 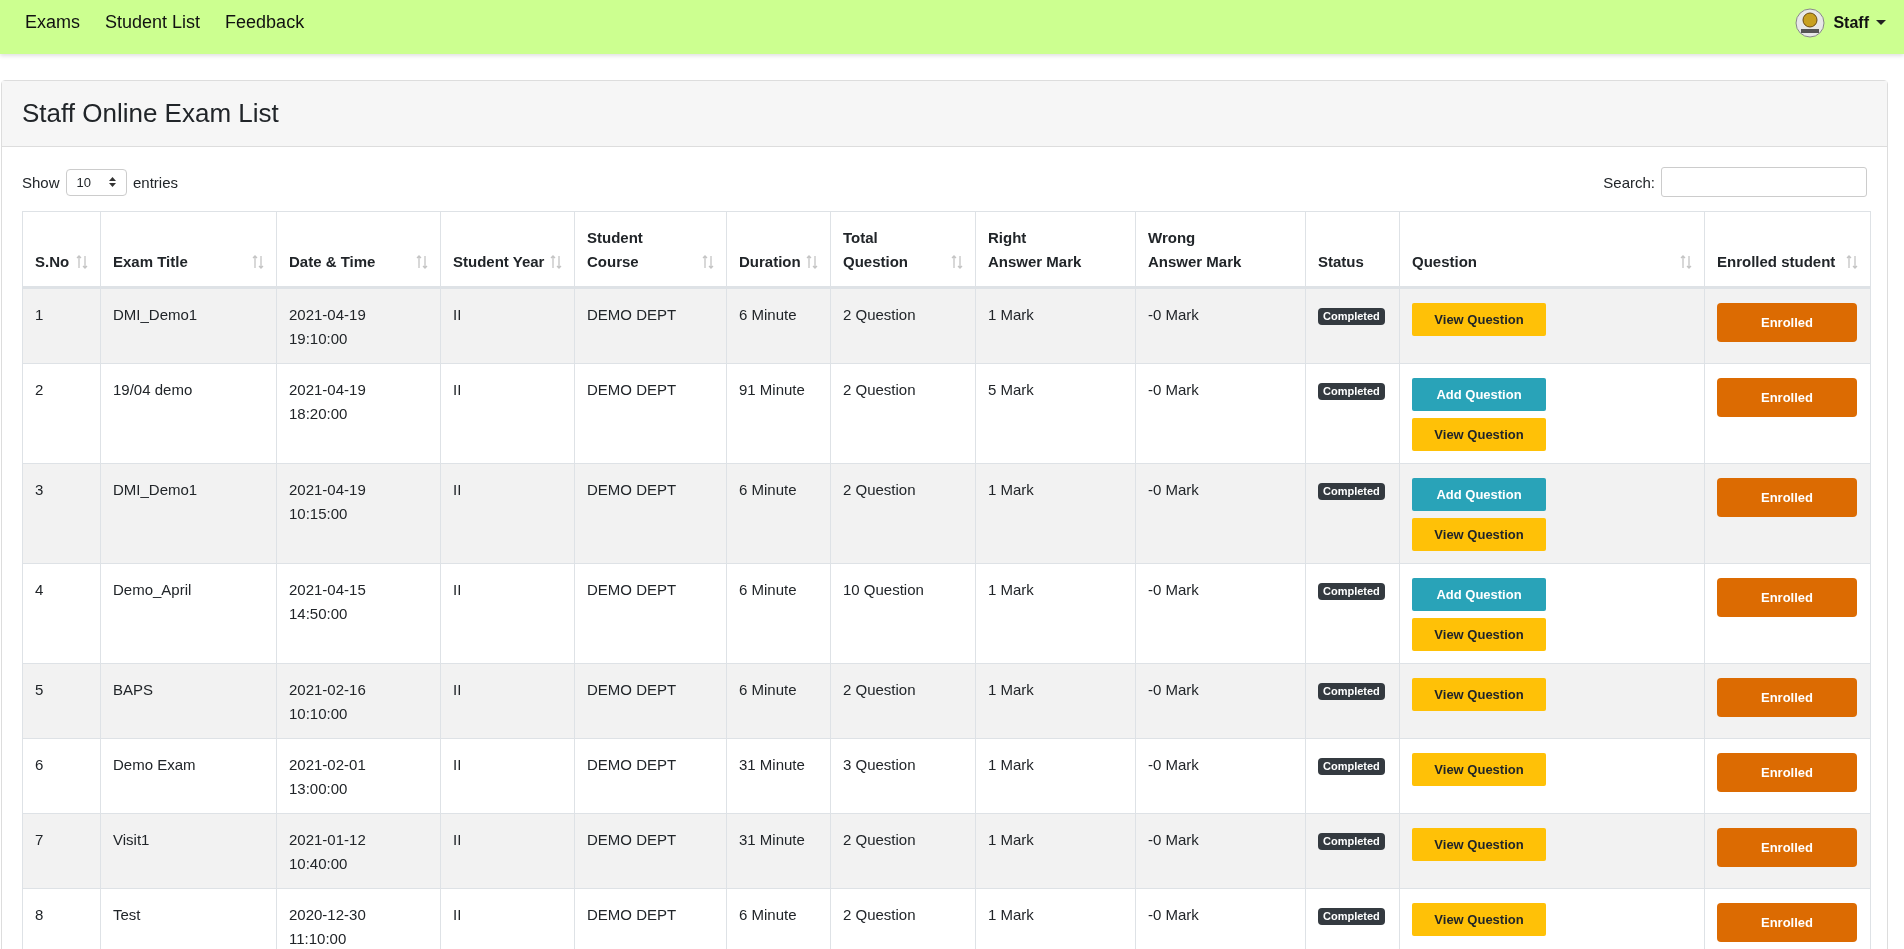 I want to click on column-header: Status, so click(x=1341, y=262).